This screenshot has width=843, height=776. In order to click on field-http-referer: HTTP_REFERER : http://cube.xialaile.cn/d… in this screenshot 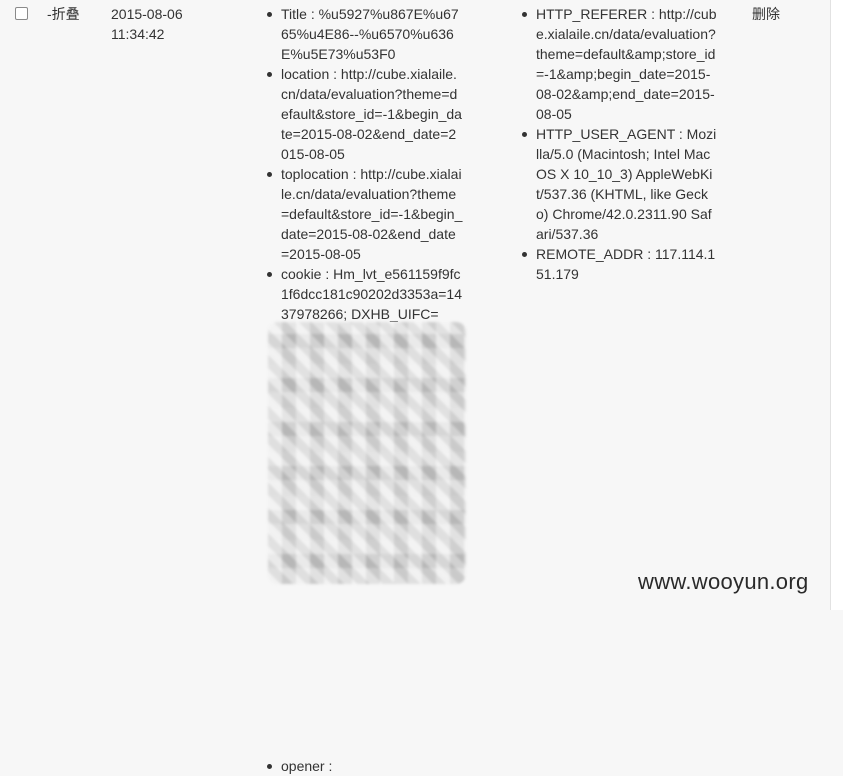, I will do `click(620, 64)`.